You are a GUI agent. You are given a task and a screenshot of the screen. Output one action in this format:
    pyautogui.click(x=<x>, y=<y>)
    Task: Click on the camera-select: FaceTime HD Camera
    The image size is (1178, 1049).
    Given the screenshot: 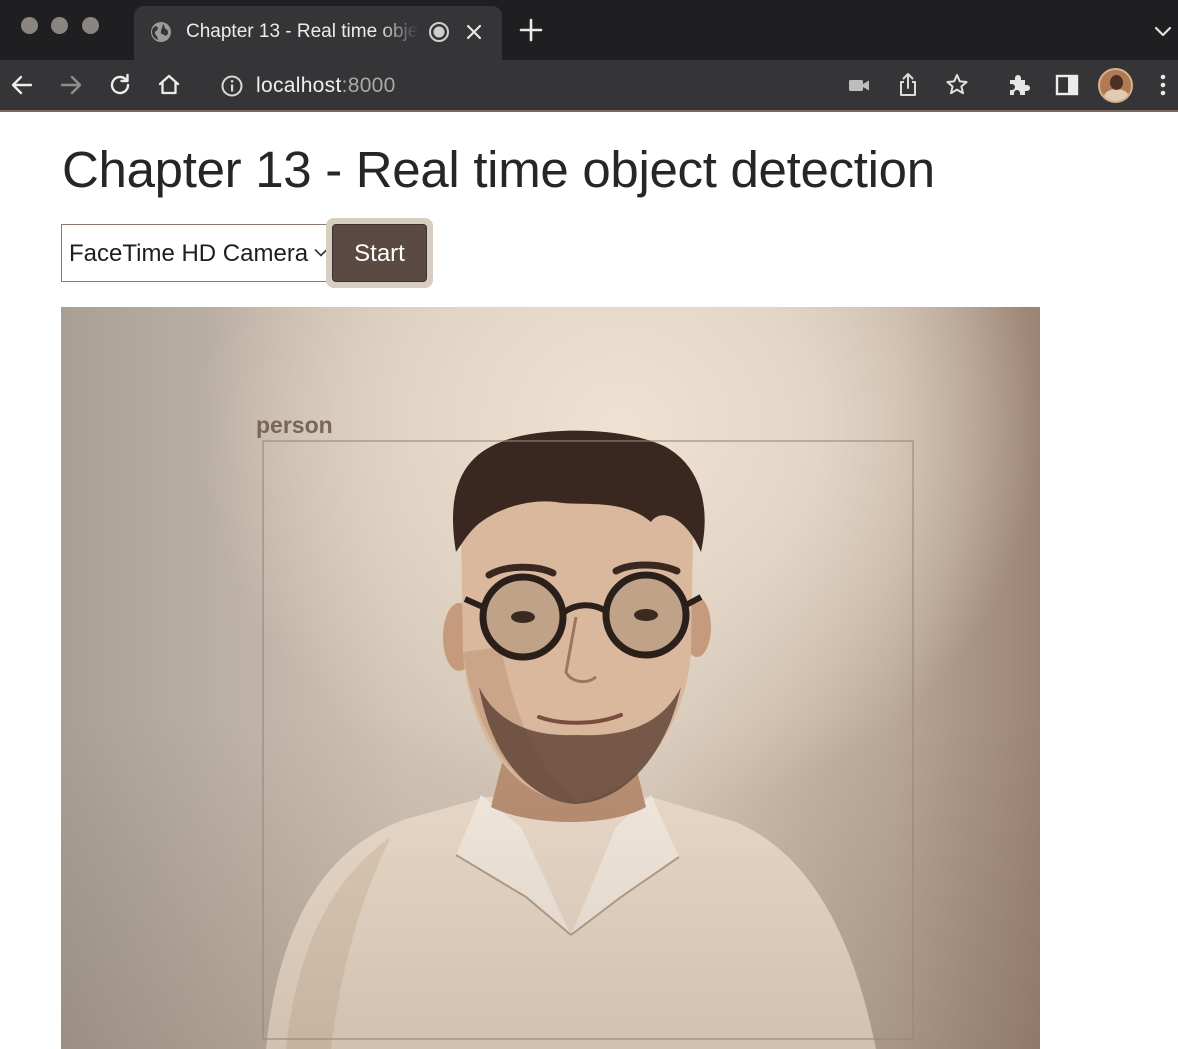 What is the action you would take?
    pyautogui.click(x=197, y=253)
    